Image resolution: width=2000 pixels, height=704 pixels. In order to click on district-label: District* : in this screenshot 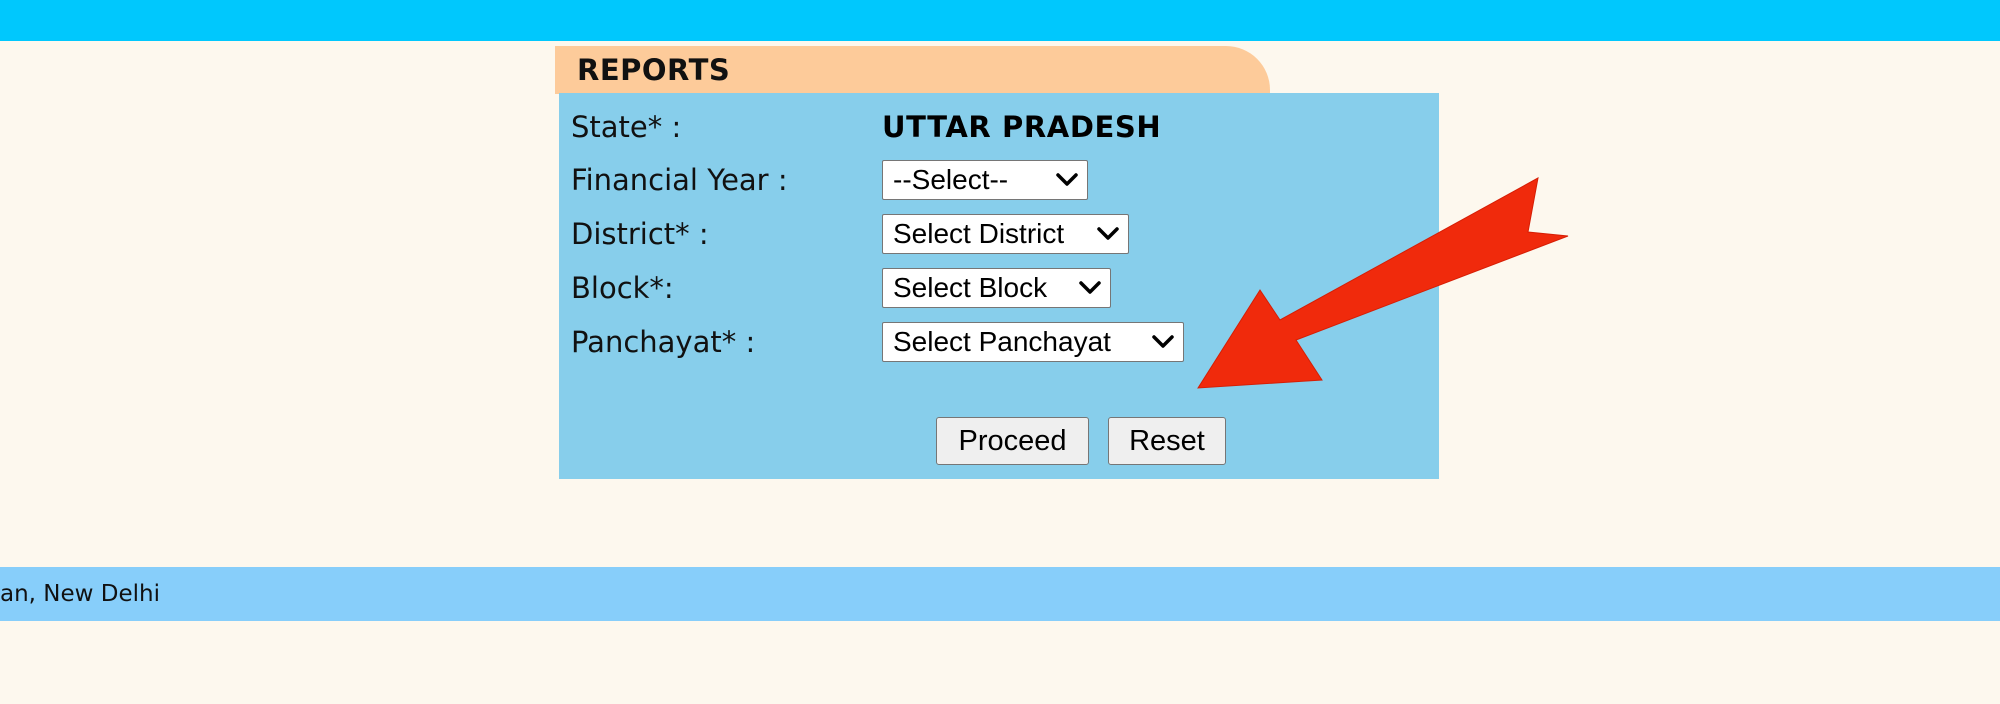, I will do `click(640, 234)`.